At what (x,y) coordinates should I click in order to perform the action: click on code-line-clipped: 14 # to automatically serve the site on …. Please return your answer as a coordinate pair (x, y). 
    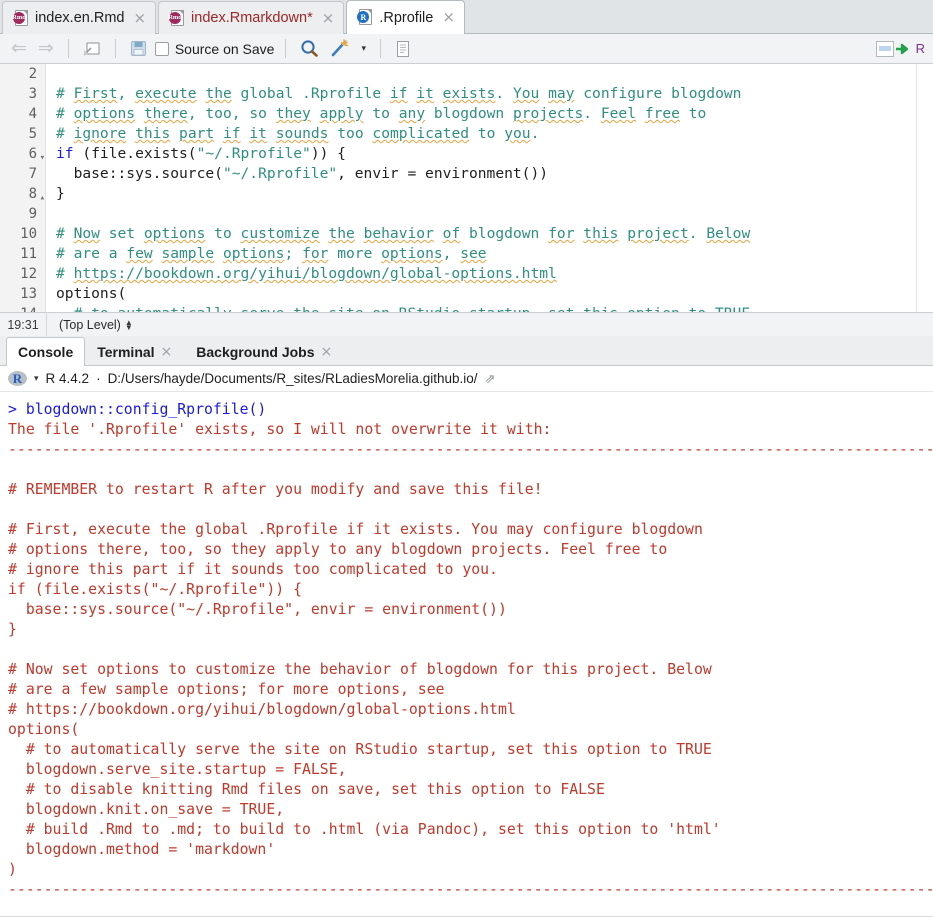
    Looking at the image, I should click on (466, 308).